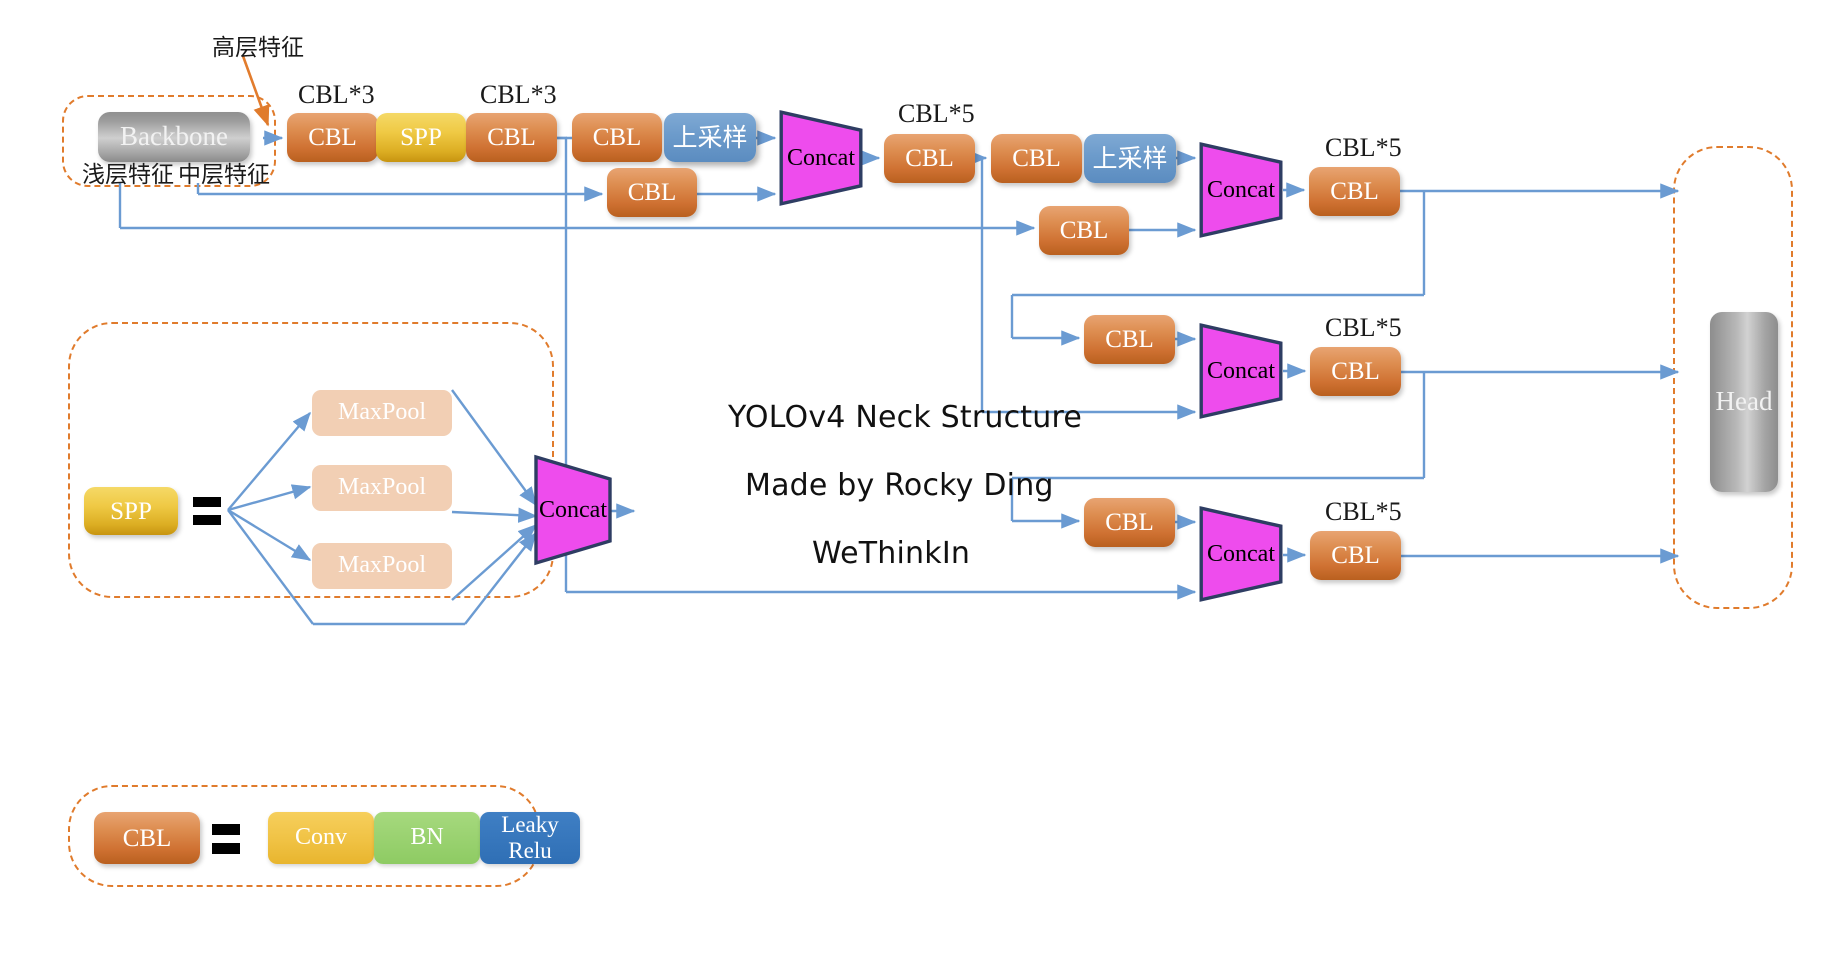  I want to click on spp-detail-label: SPP, so click(131, 511).